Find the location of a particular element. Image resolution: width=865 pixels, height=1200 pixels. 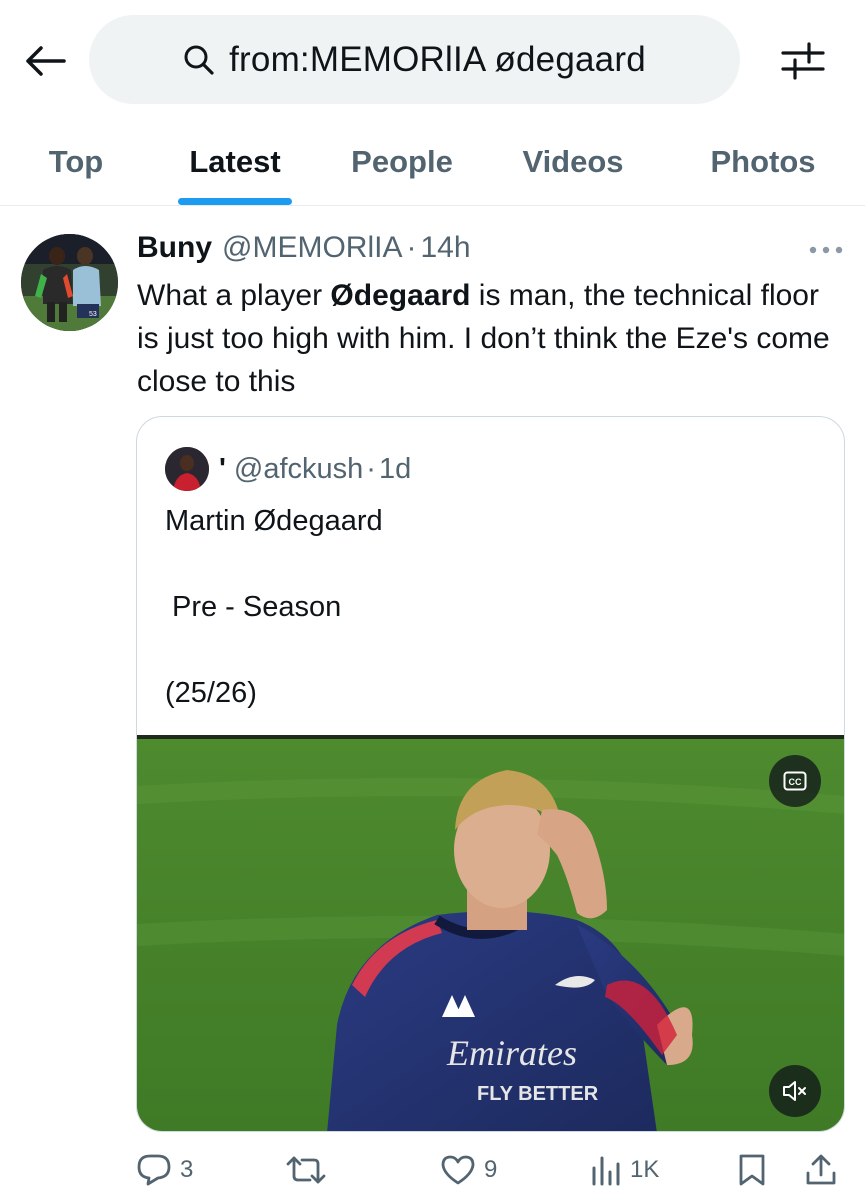

tab-top: Top is located at coordinates (76, 162).